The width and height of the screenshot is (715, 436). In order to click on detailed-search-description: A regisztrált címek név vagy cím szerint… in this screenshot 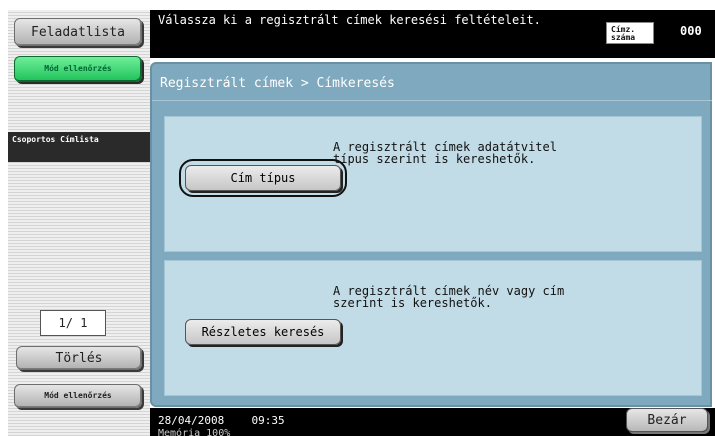, I will do `click(449, 297)`.